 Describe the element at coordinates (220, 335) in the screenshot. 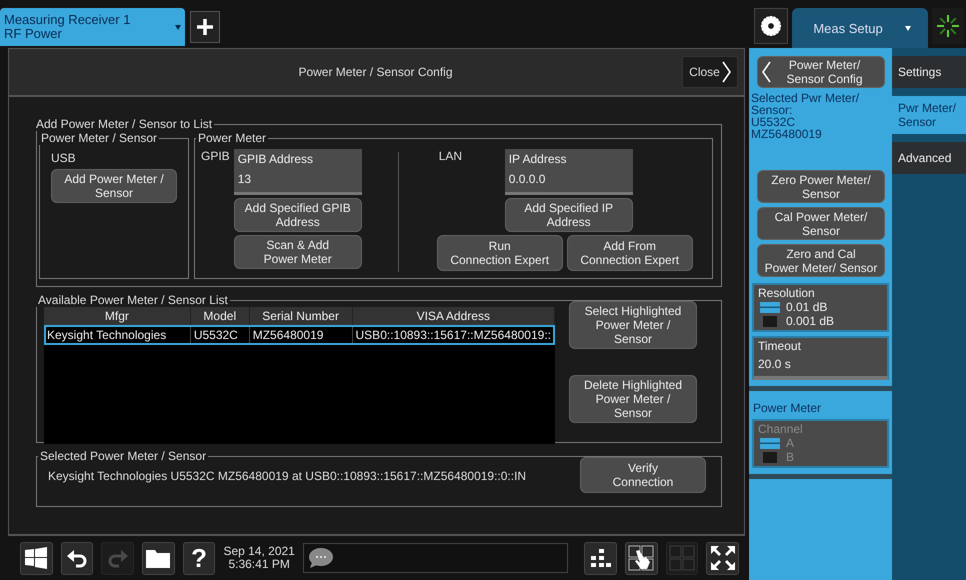

I see `table-cell: U5532C` at that location.